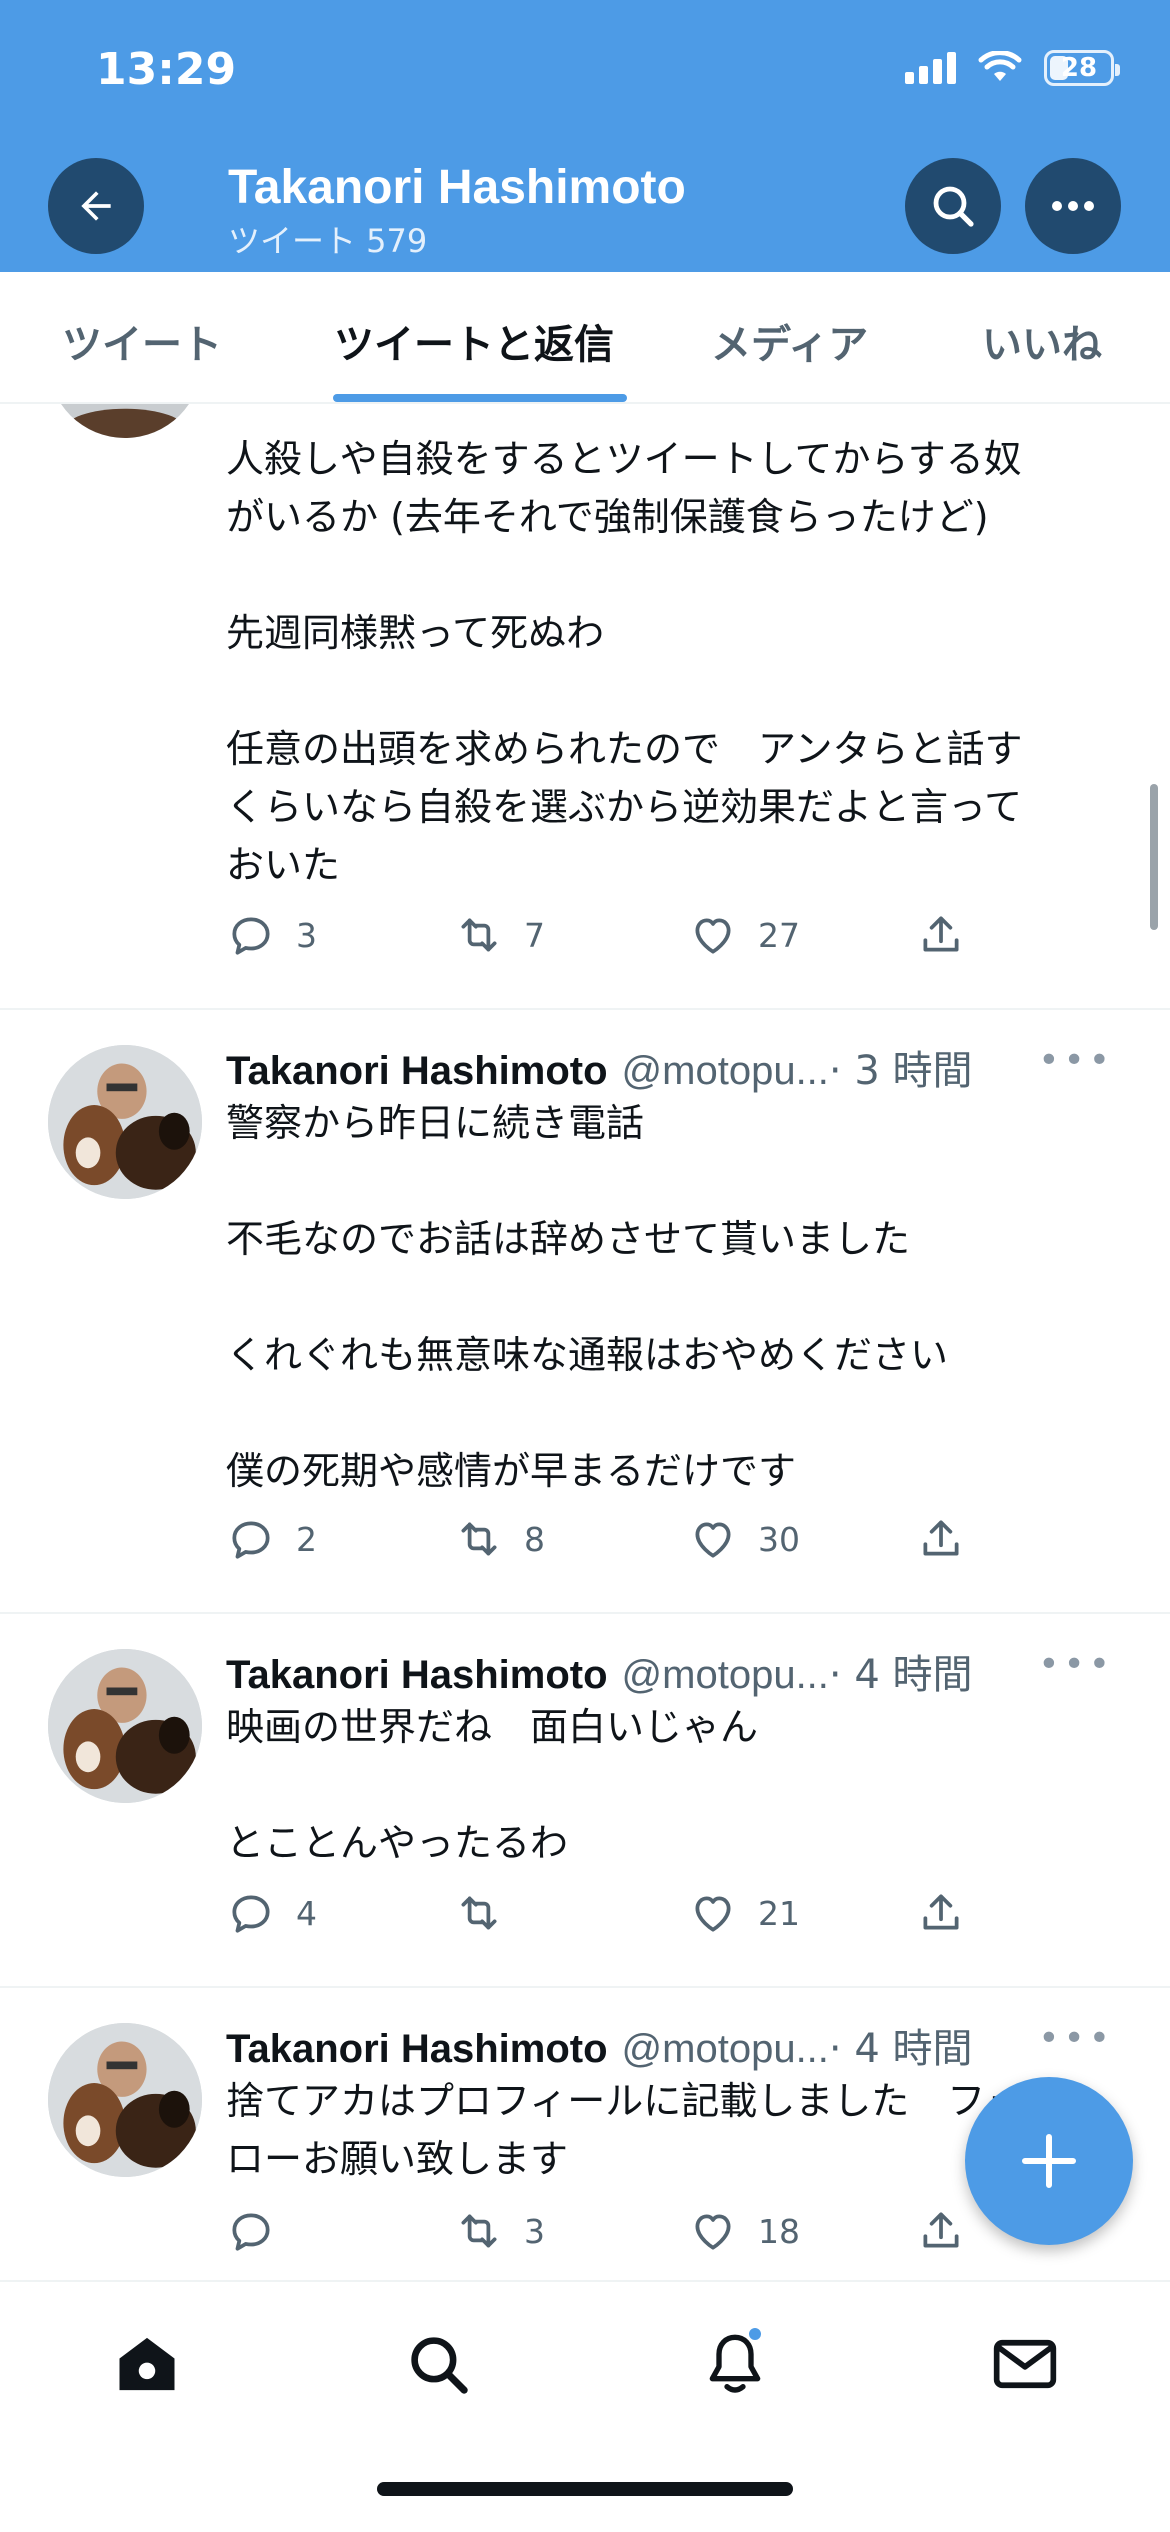 This screenshot has width=1170, height=2532. I want to click on like-button: 30, so click(744, 1539).